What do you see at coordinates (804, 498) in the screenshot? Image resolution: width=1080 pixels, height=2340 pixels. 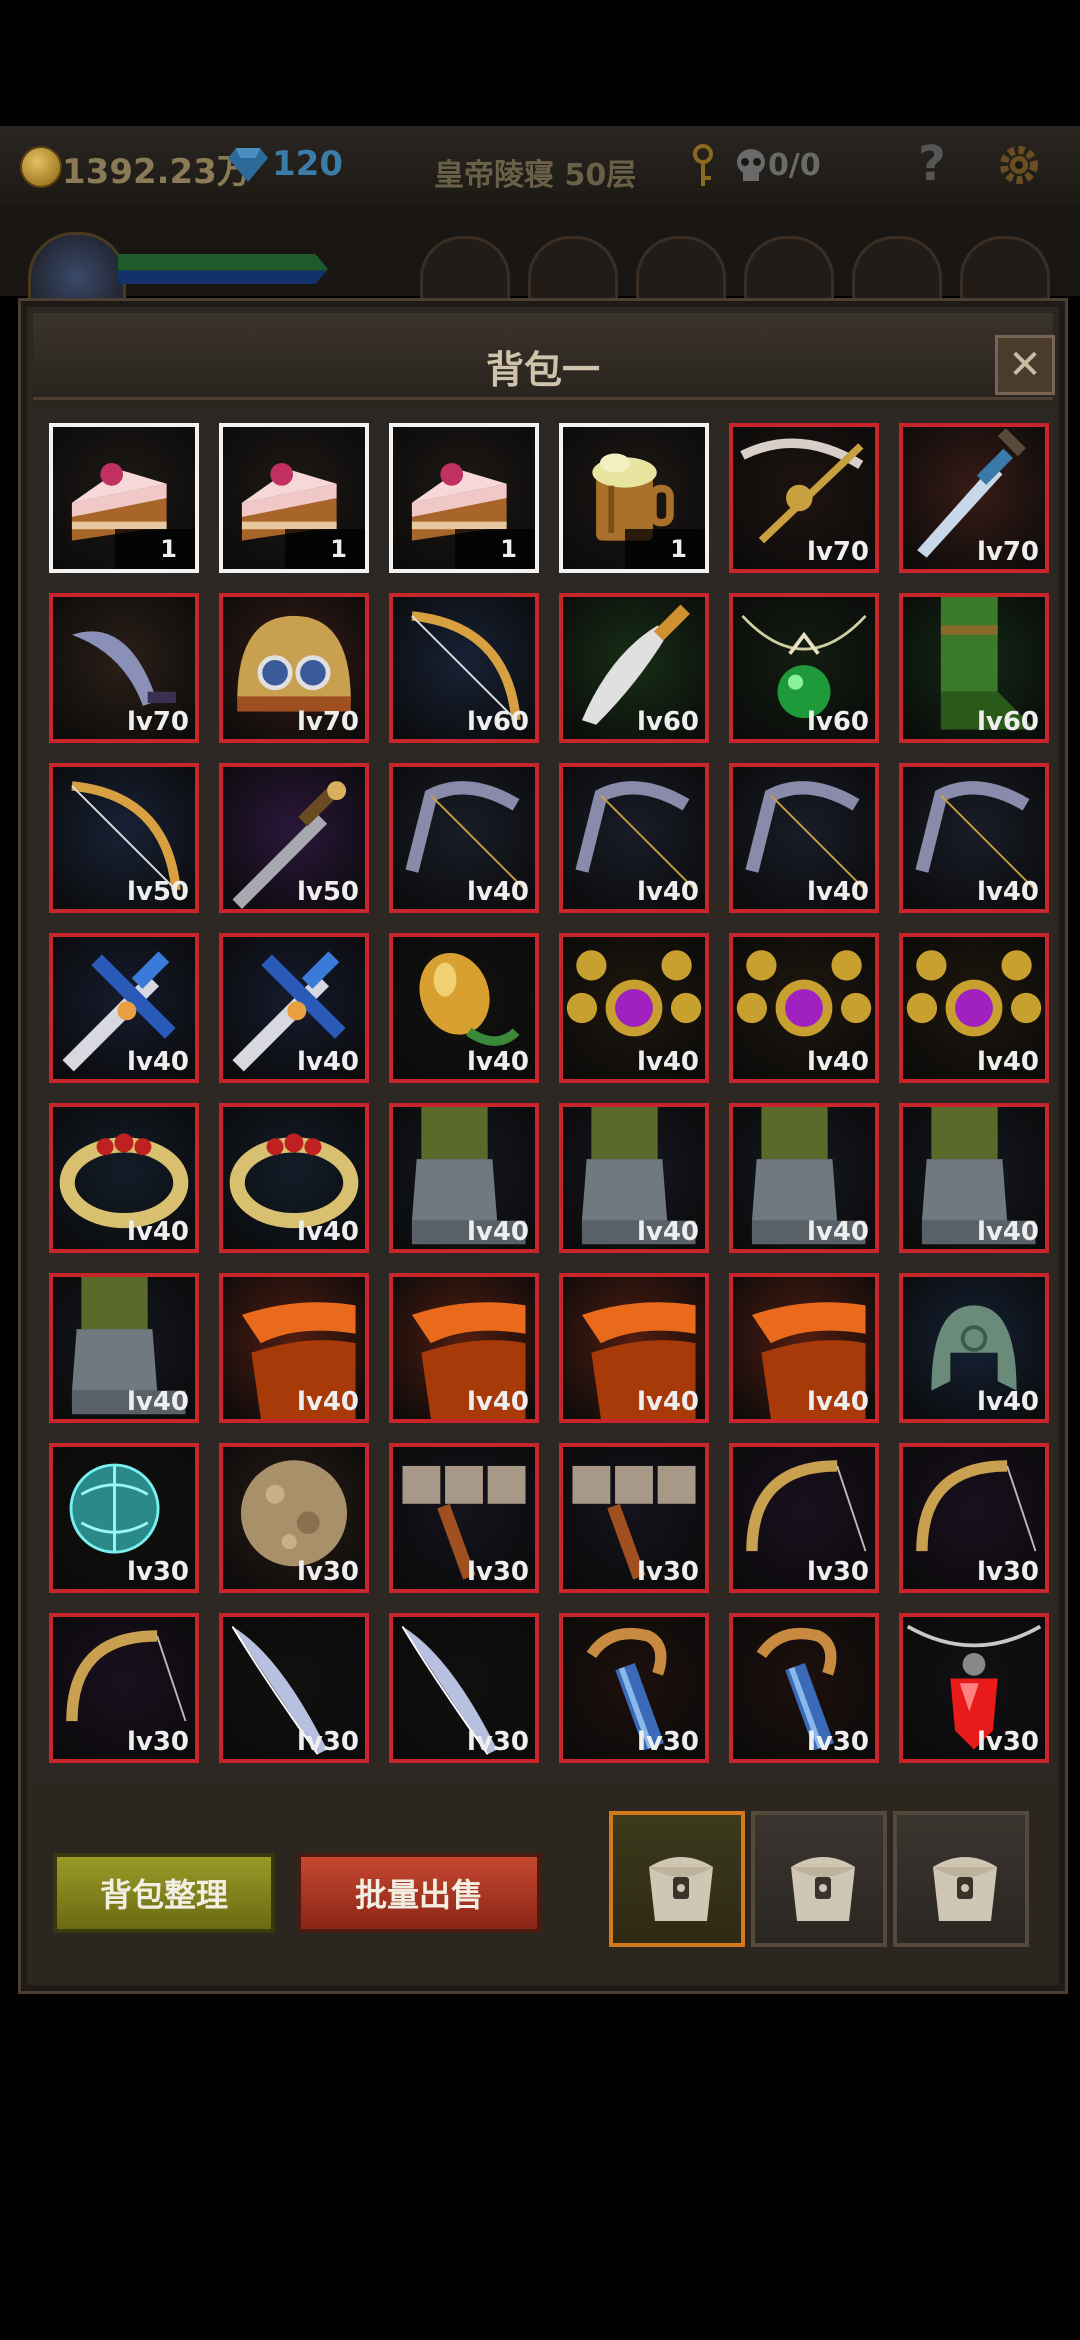 I see `inventory-slot-crossbow: lv70` at bounding box center [804, 498].